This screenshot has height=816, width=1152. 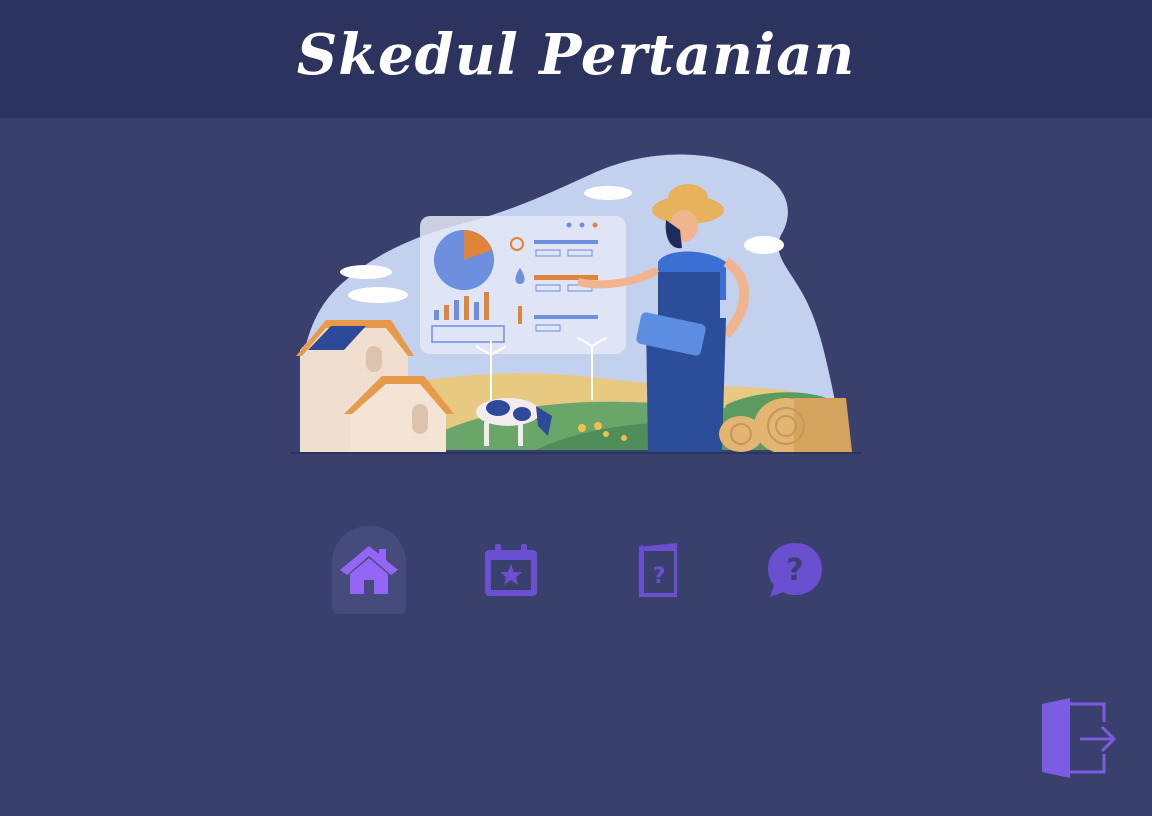 I want to click on logout-door-icon, so click(x=1079, y=738).